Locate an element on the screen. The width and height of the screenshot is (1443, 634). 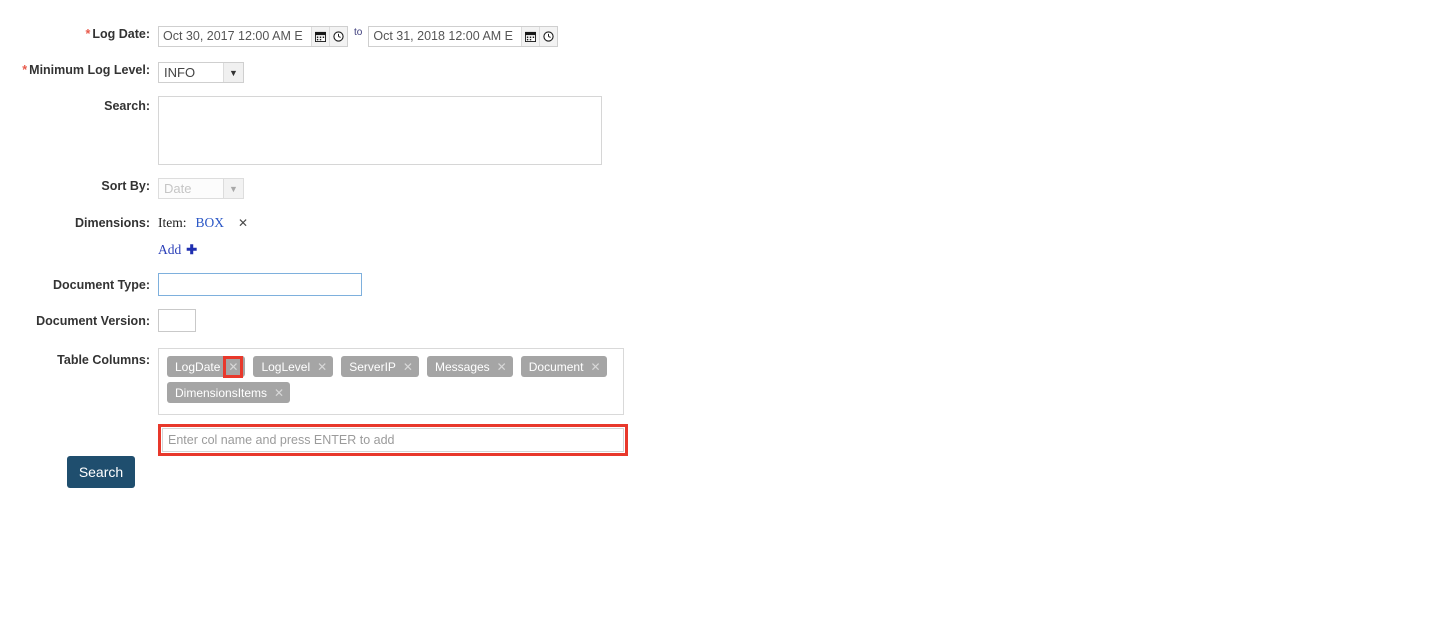
min-log-level-label: * Minimum Log Level: is located at coordinates (86, 70).